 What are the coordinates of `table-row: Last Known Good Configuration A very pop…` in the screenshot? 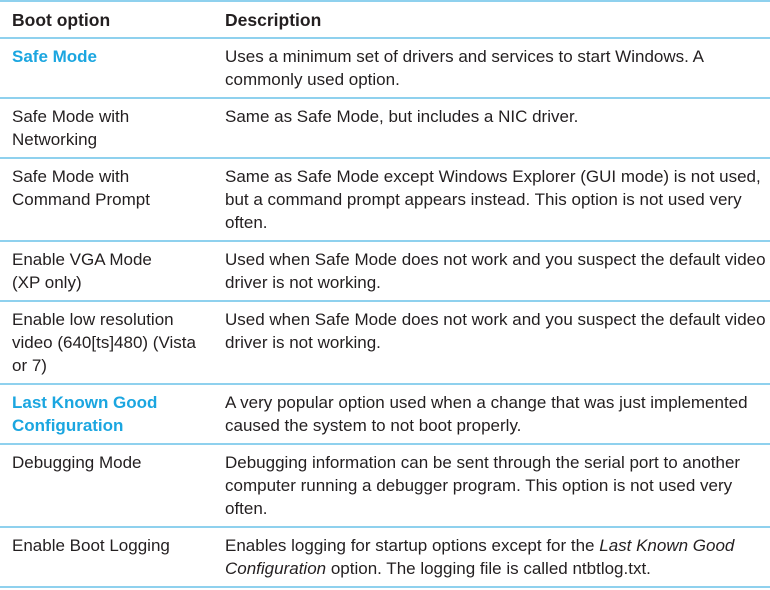 It's located at (385, 415).